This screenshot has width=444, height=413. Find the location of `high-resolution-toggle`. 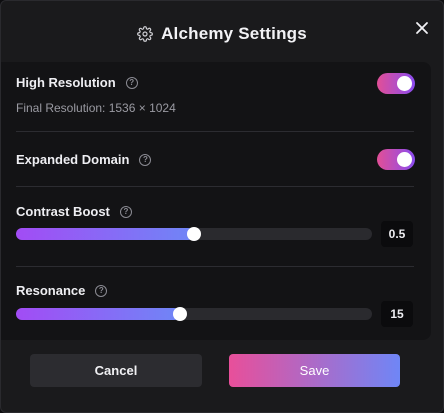

high-resolution-toggle is located at coordinates (396, 83).